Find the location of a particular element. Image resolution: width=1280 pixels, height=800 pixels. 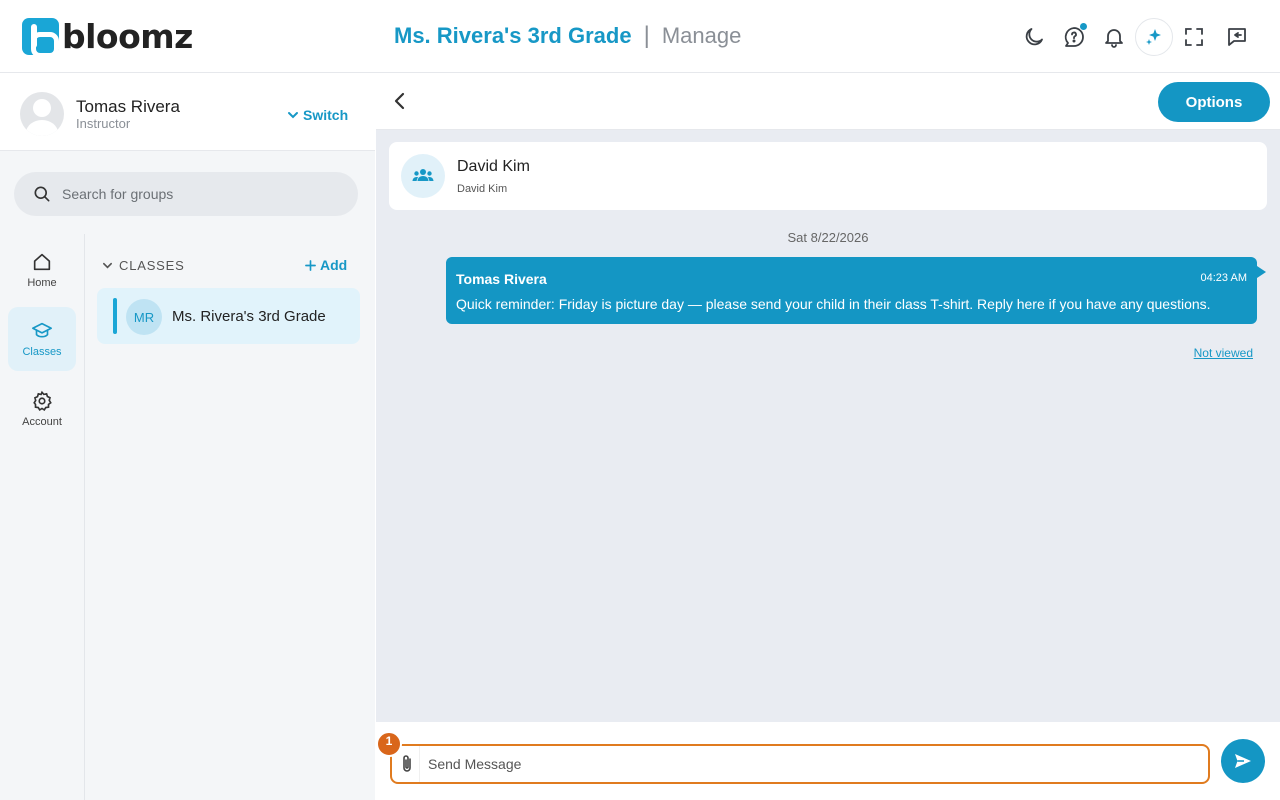

nav-item-classes: Classes is located at coordinates (42, 339).